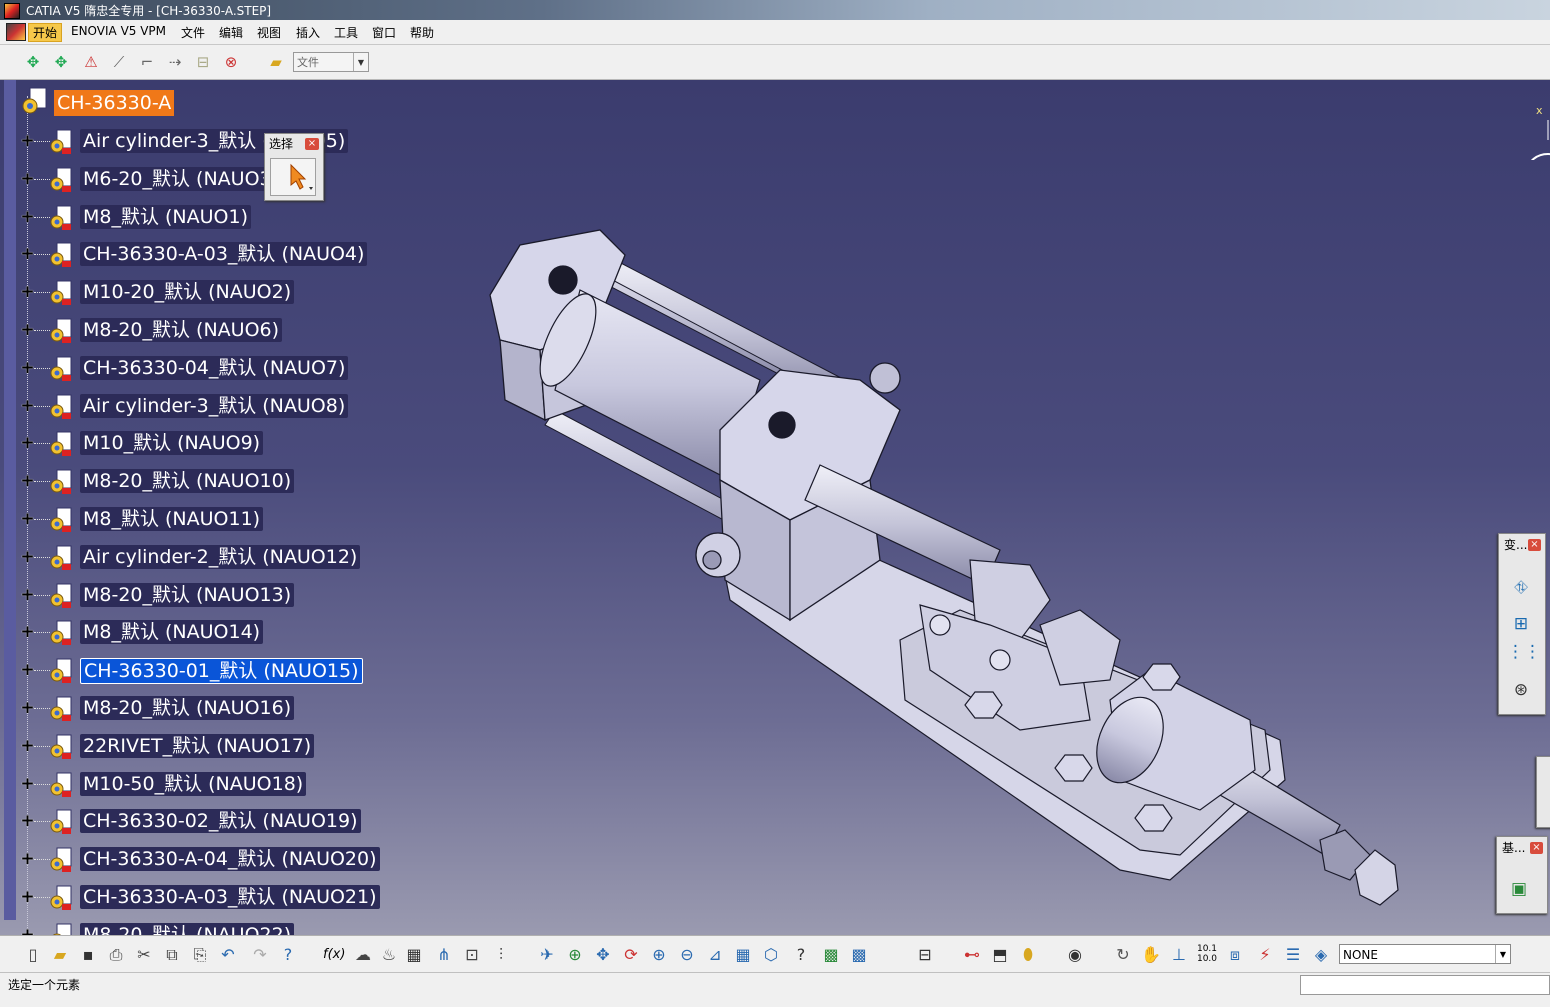 This screenshot has width=1550, height=1007. What do you see at coordinates (220, 557) in the screenshot?
I see `tree-node-label: Air cylinder-2_默认 (NAUO12)` at bounding box center [220, 557].